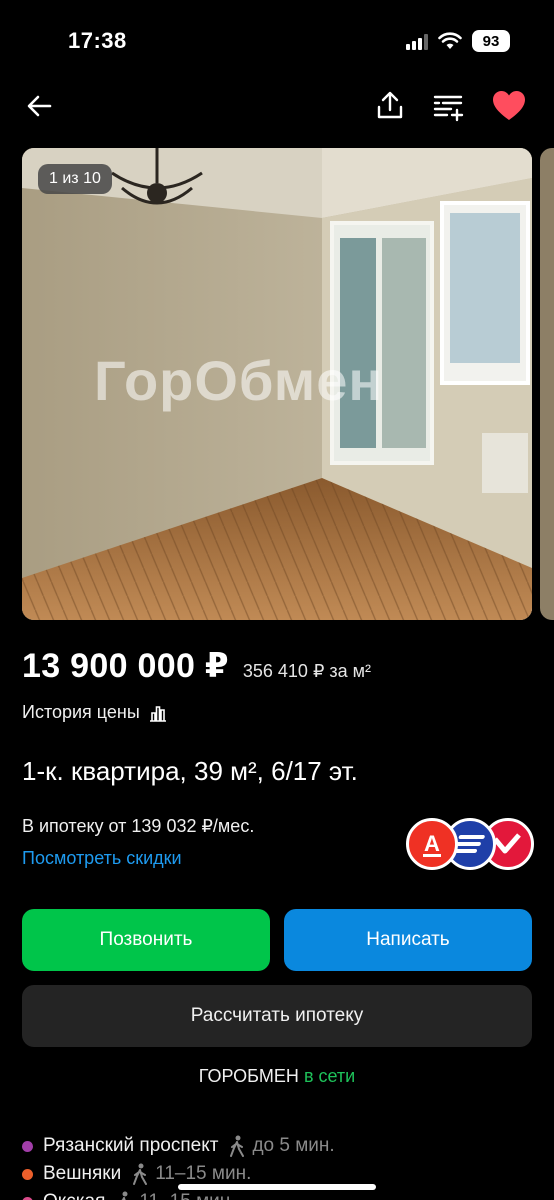 The height and width of the screenshot is (1200, 554). I want to click on seller-name: ГОРОБМЕН, so click(248, 1076).